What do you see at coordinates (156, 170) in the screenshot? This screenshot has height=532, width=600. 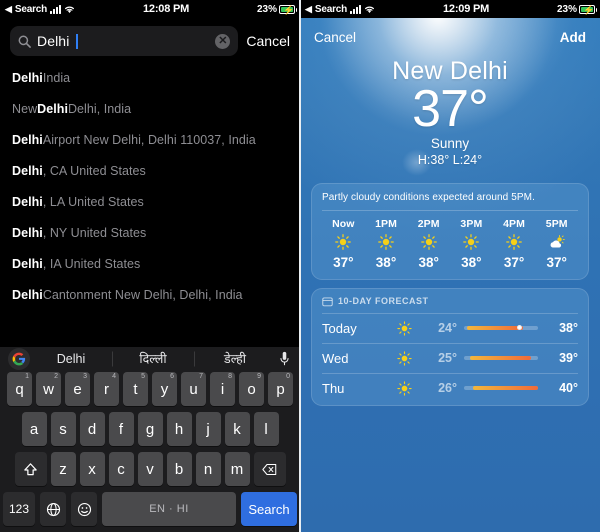 I see `list-item: Delhi, CA United States` at bounding box center [156, 170].